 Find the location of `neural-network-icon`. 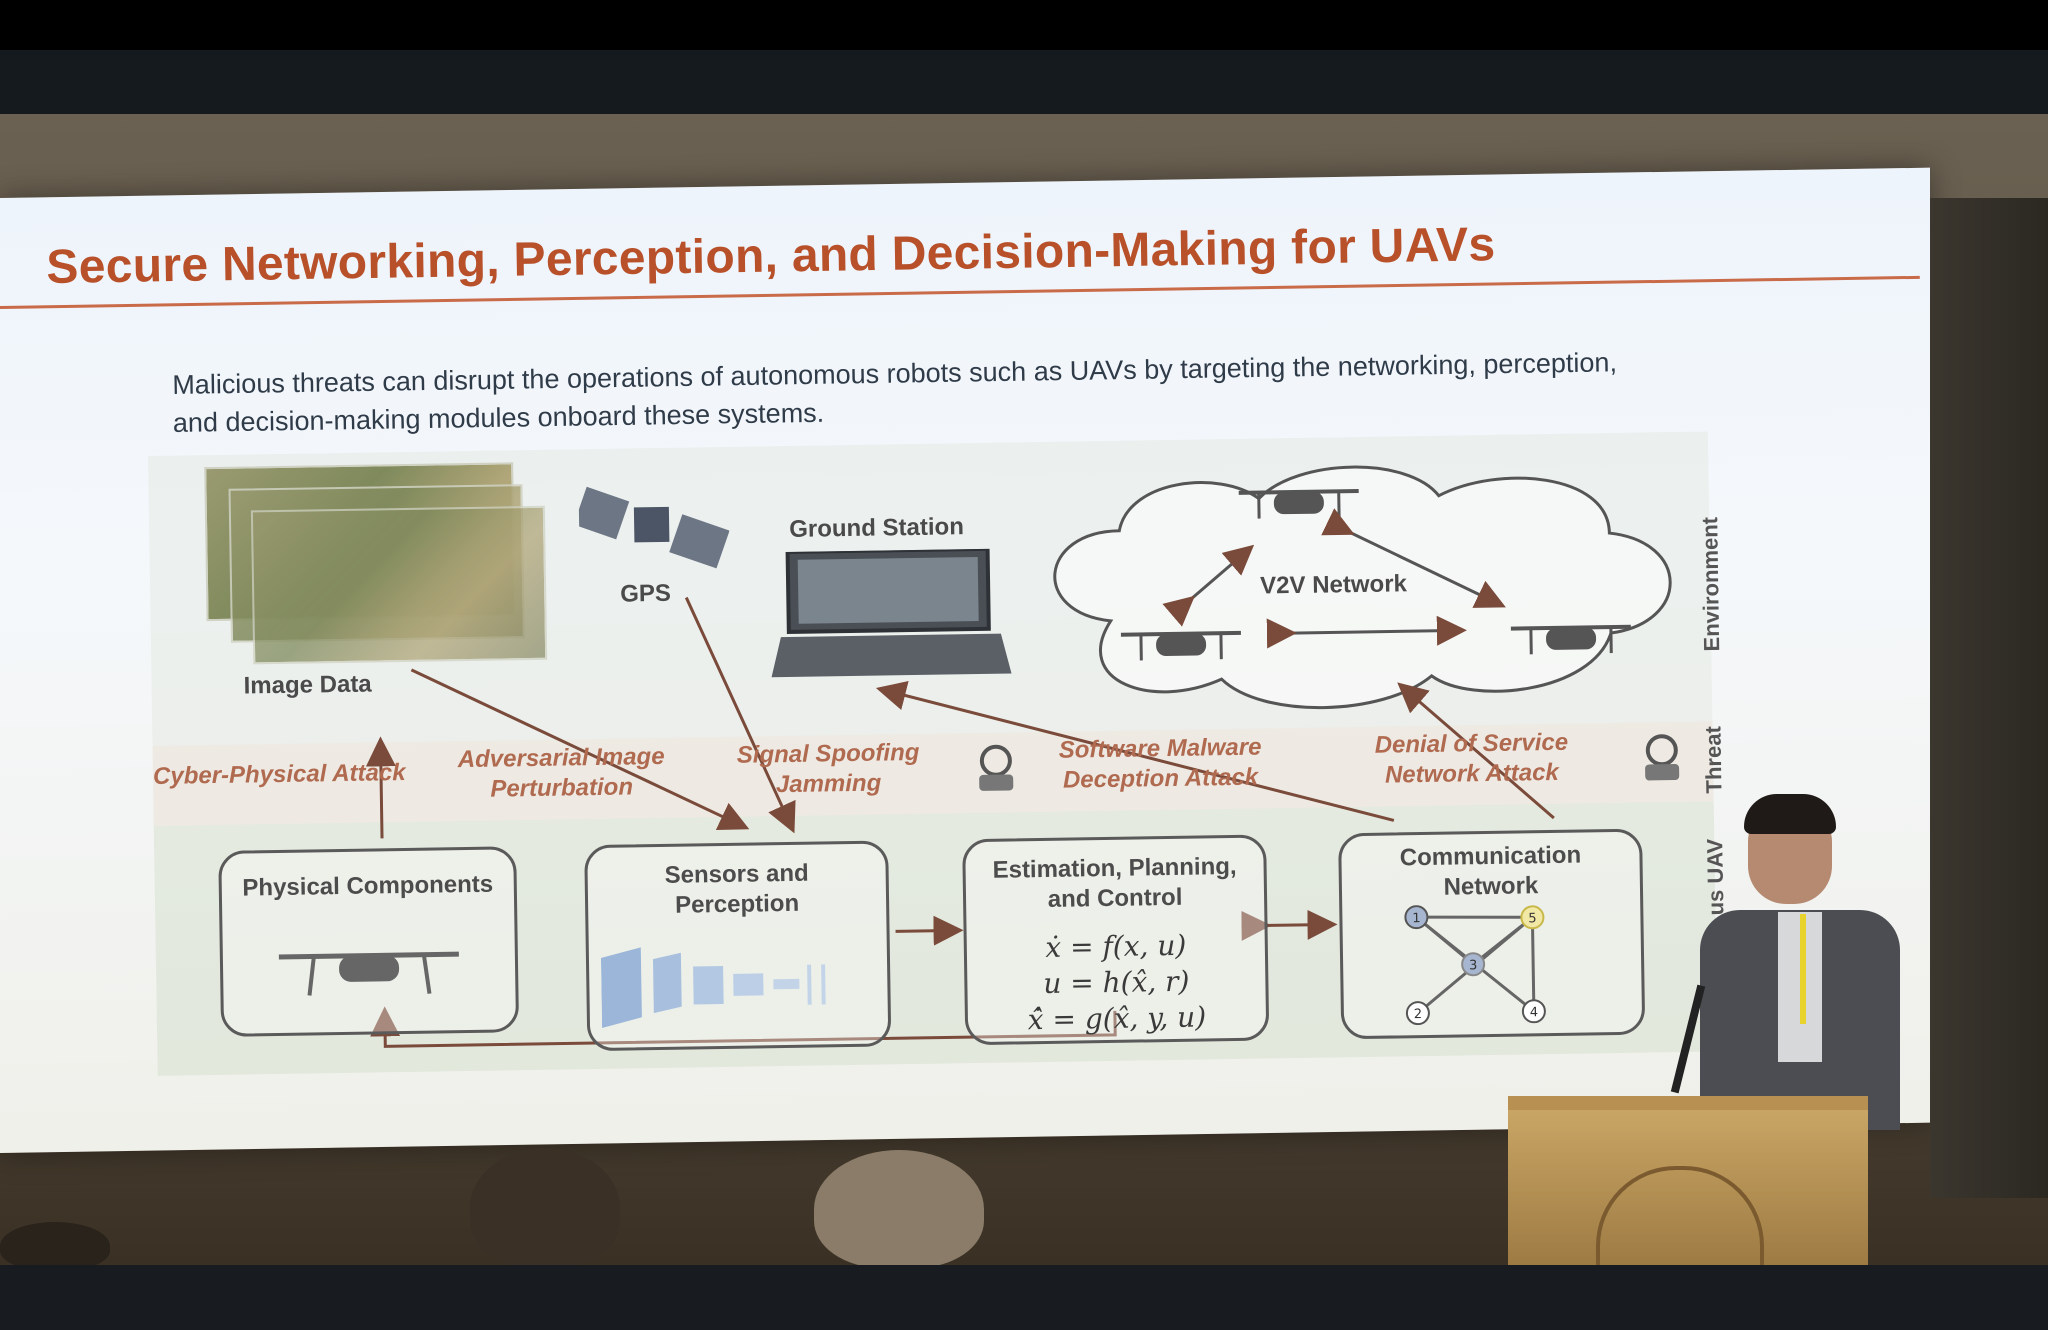

neural-network-icon is located at coordinates (713, 987).